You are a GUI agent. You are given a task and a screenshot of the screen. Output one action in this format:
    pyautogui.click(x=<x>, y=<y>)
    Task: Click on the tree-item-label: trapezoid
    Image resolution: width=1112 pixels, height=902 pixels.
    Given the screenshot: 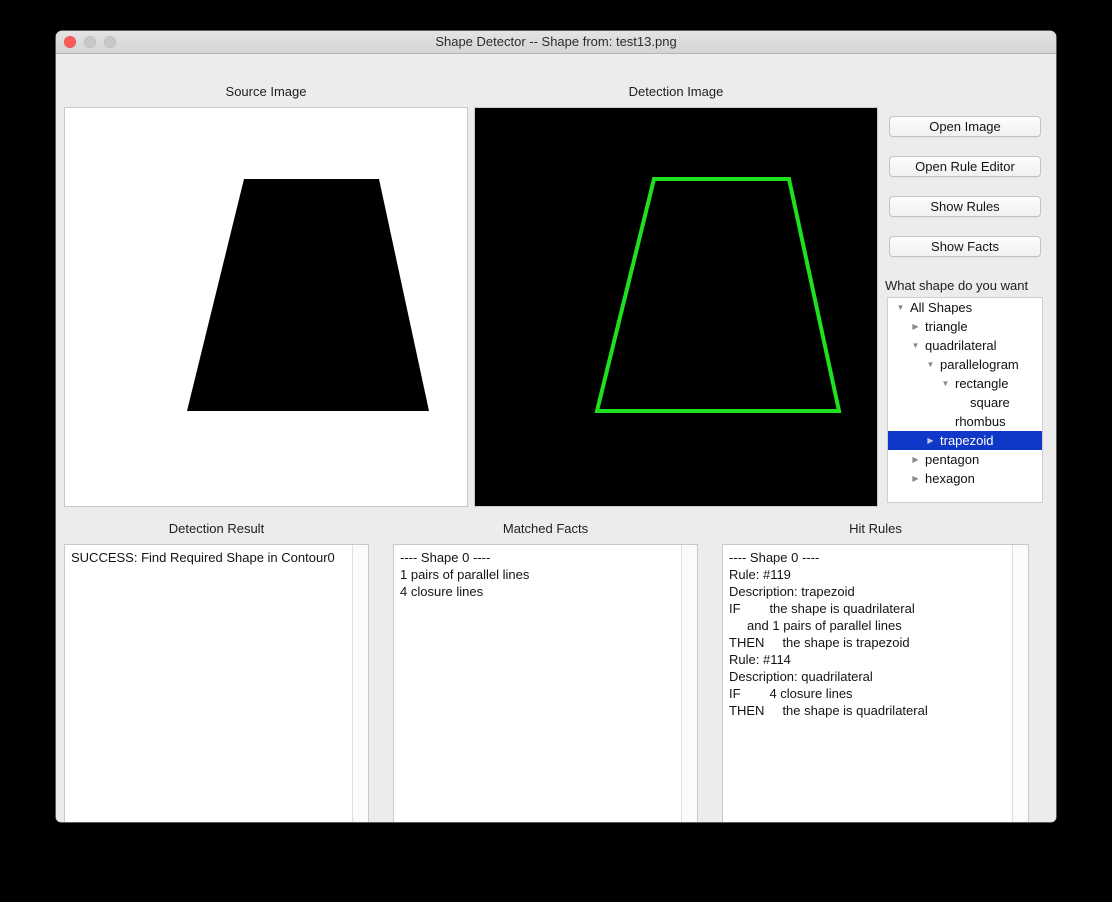 What is the action you would take?
    pyautogui.click(x=967, y=440)
    